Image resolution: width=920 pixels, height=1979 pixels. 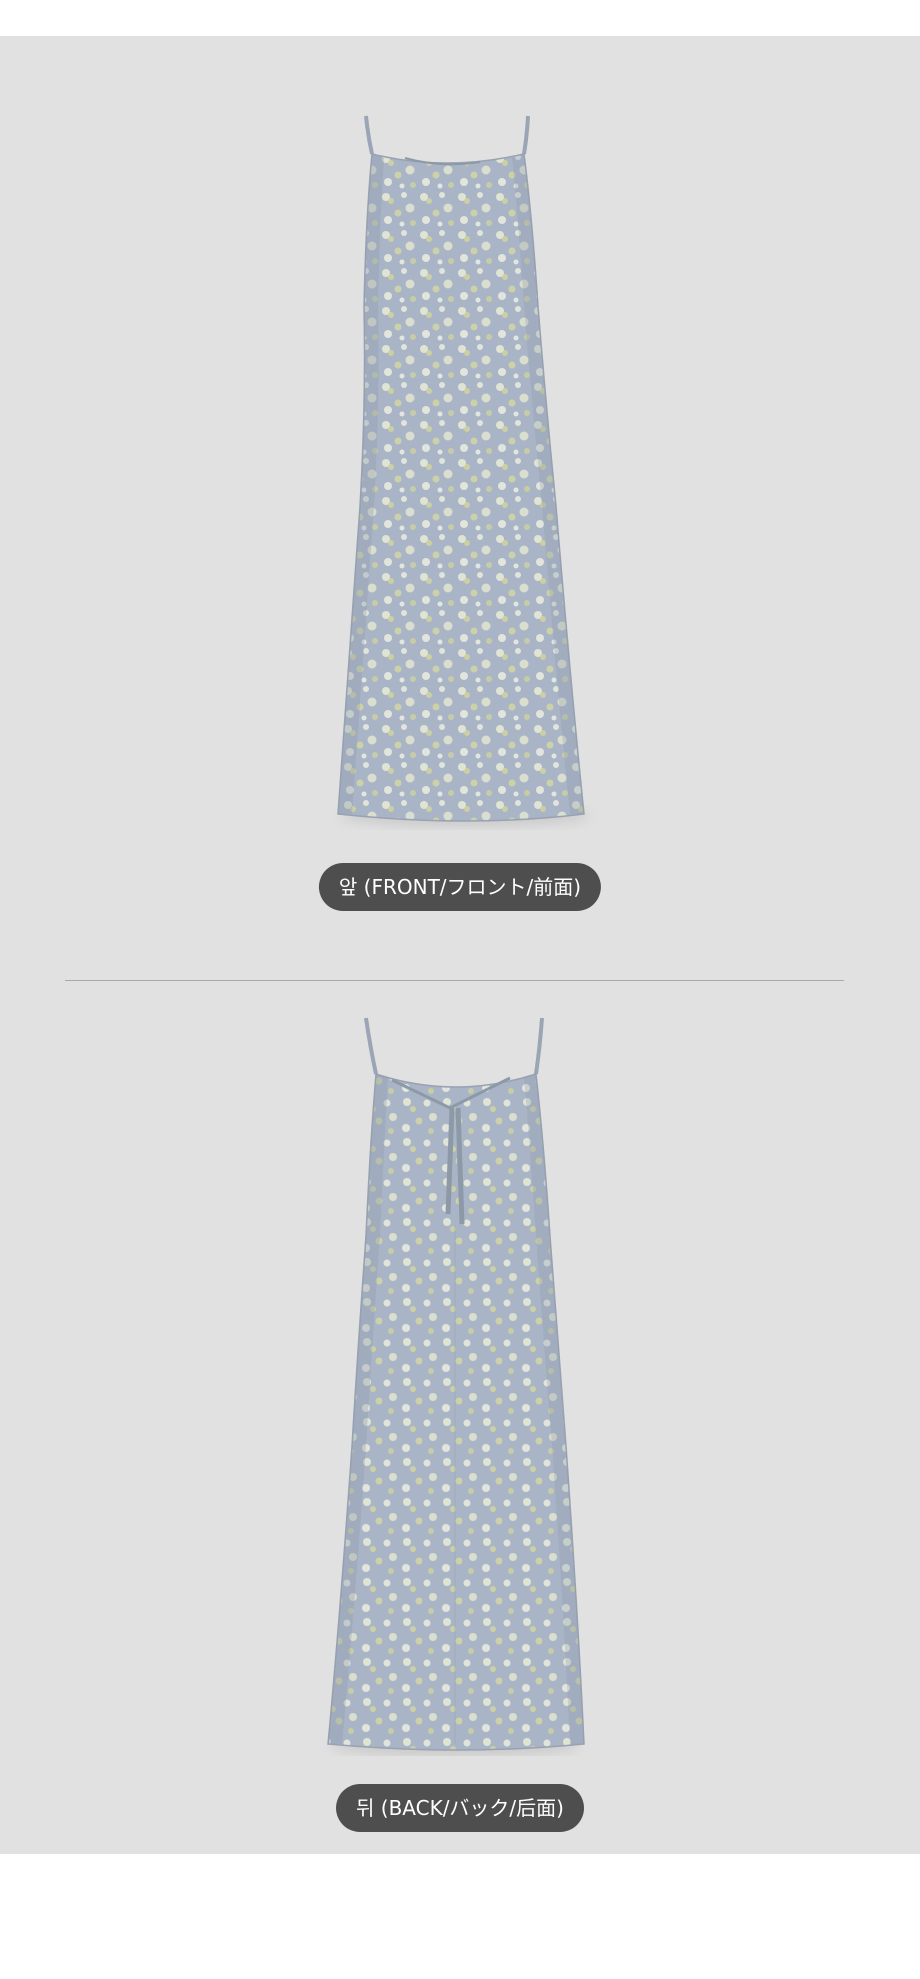 What do you see at coordinates (460, 1808) in the screenshot?
I see `back-view-label: 뒤 (BACK/バック/后面)` at bounding box center [460, 1808].